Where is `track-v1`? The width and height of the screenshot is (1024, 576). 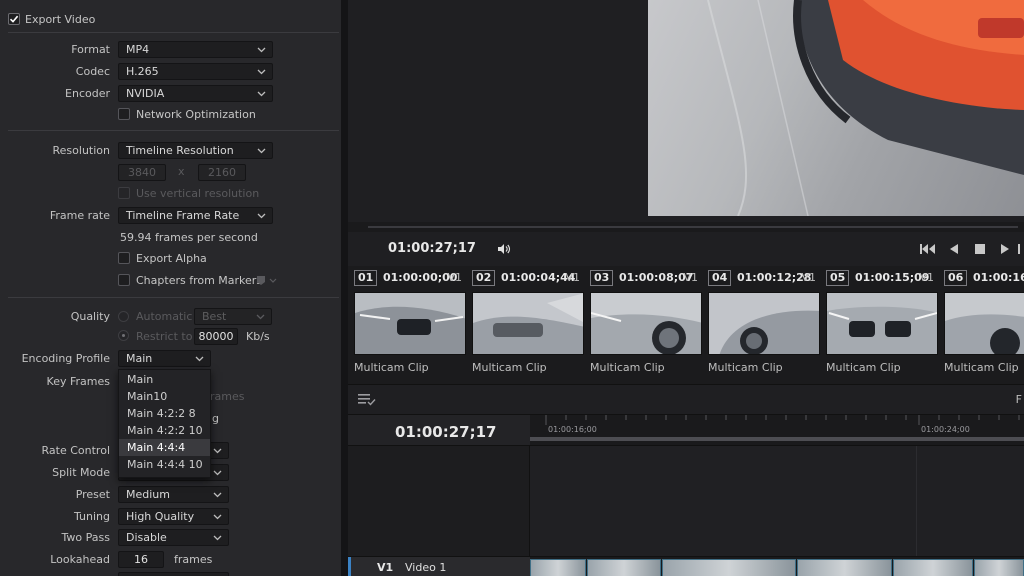
track-v1 is located at coordinates (777, 566).